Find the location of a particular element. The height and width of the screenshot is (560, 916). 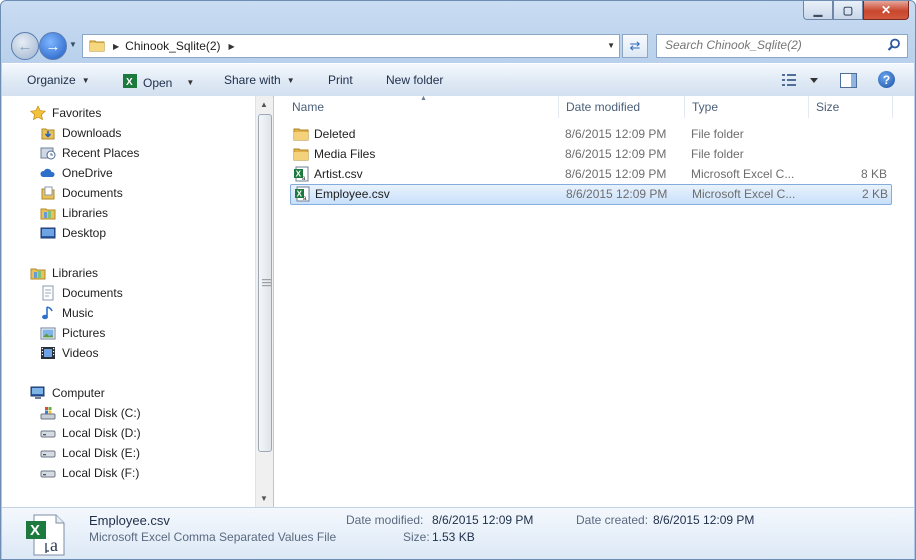

pictures-icon is located at coordinates (48, 333).